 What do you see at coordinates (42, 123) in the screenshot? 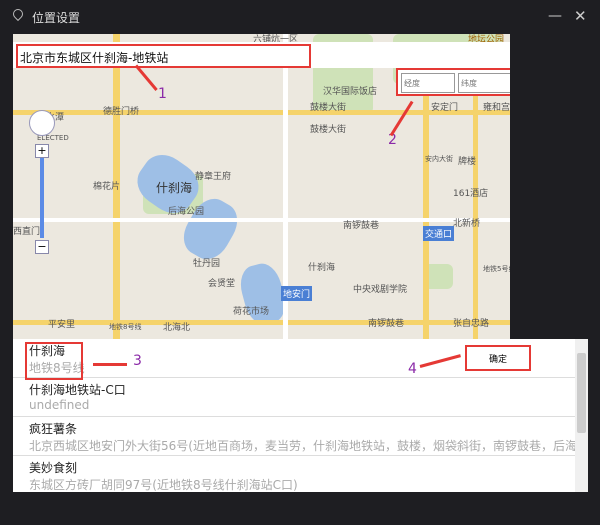
I see `map-pan-control` at bounding box center [42, 123].